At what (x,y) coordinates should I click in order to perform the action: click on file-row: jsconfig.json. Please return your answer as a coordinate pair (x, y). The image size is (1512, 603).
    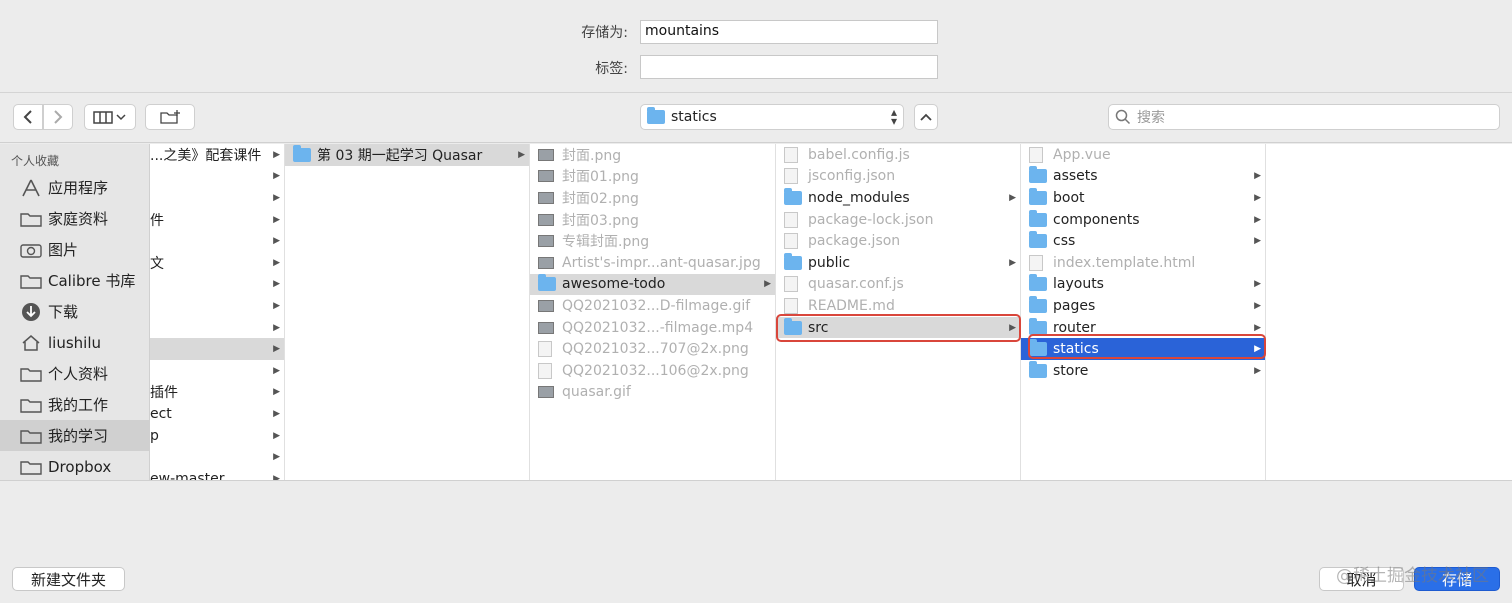
    Looking at the image, I should click on (898, 177).